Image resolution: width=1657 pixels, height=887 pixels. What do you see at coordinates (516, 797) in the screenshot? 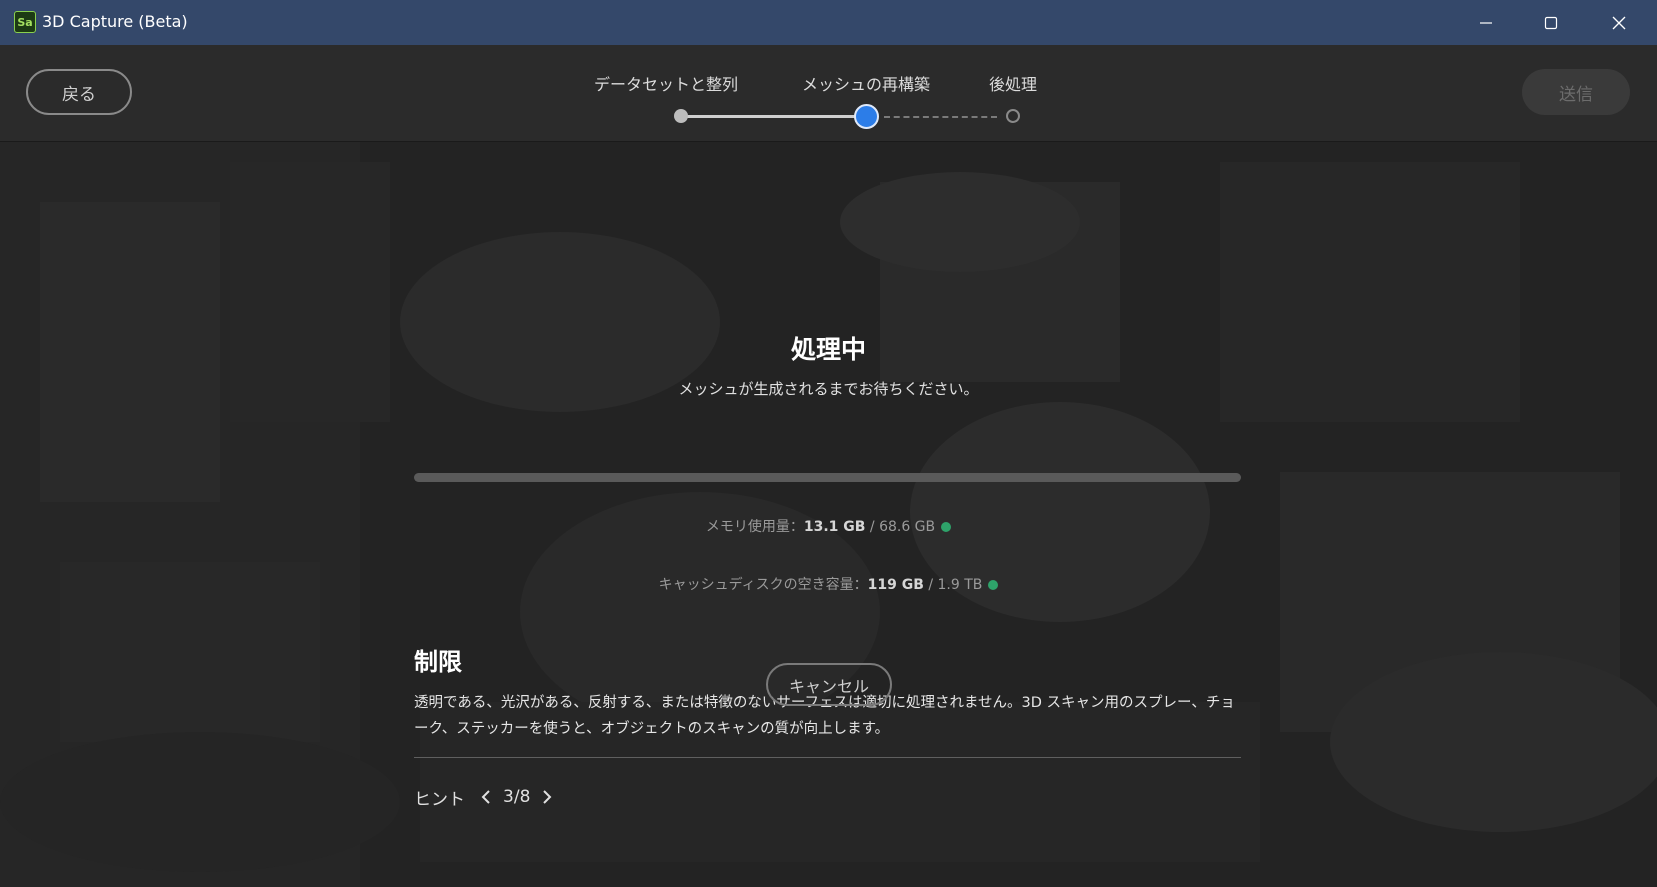
I see `hint-counter: 3 / 8` at bounding box center [516, 797].